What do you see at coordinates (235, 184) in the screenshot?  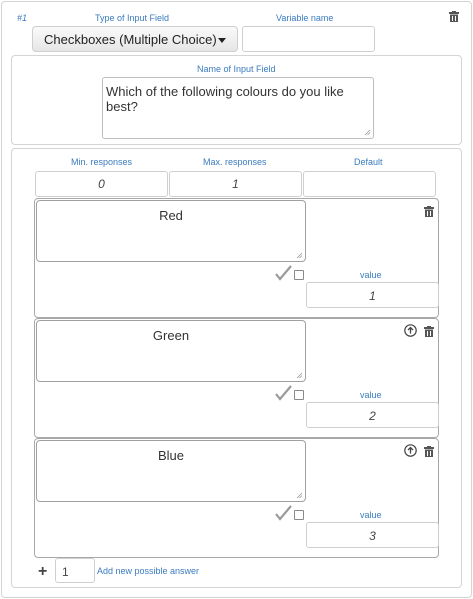 I see `max-responses-input: 1` at bounding box center [235, 184].